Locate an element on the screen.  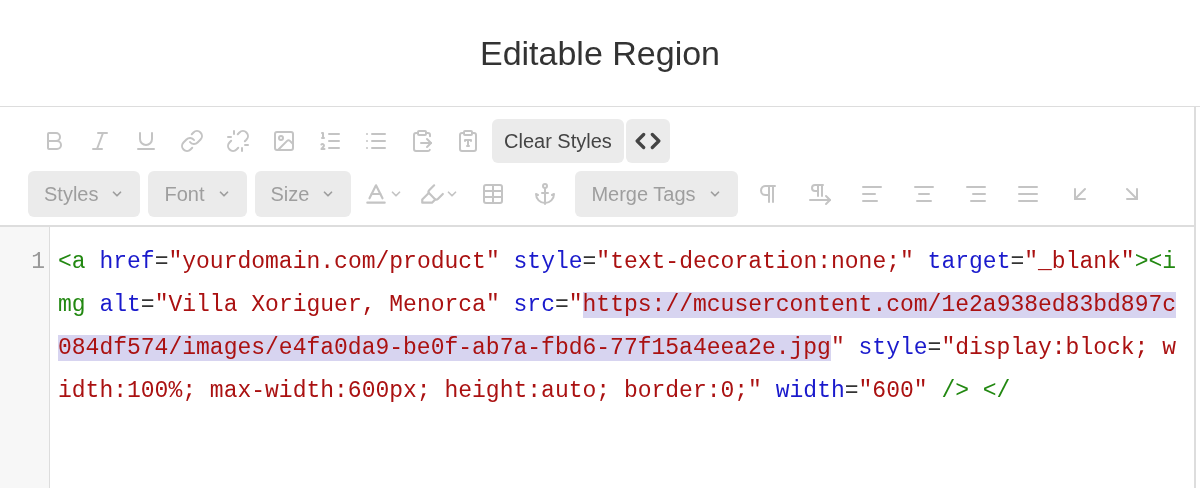
line-number: 1 is located at coordinates (38, 262).